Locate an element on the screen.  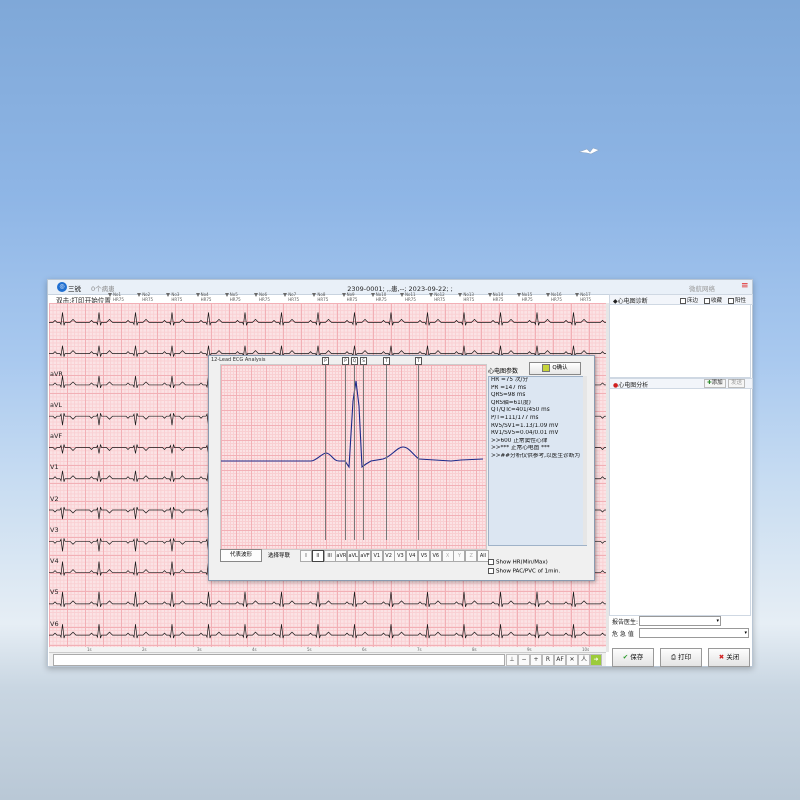
param-line: QRS=98 ms is located at coordinates (508, 395).